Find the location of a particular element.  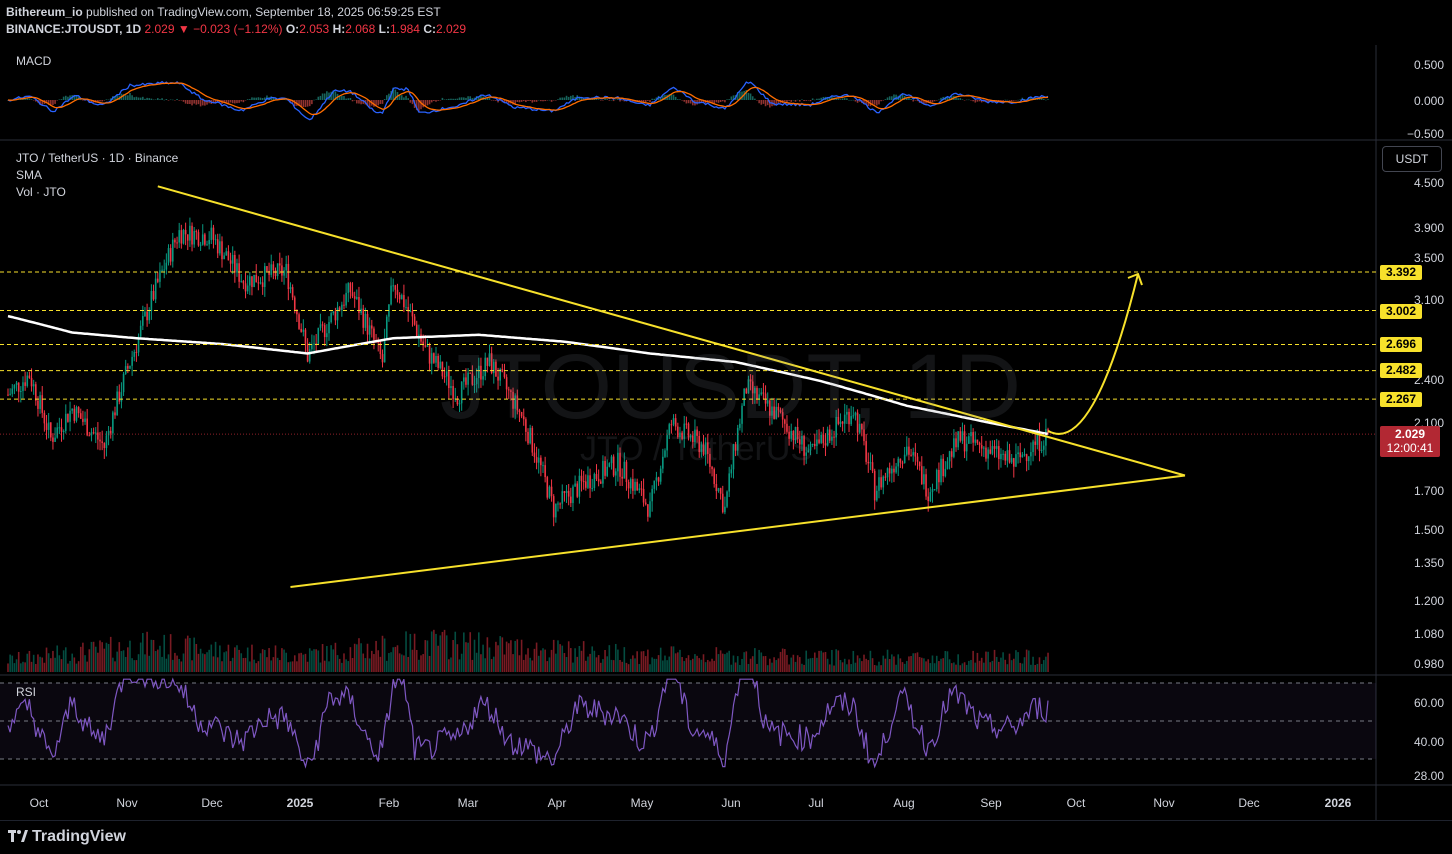

publisher-name: Bithereum_io is located at coordinates (44, 12).